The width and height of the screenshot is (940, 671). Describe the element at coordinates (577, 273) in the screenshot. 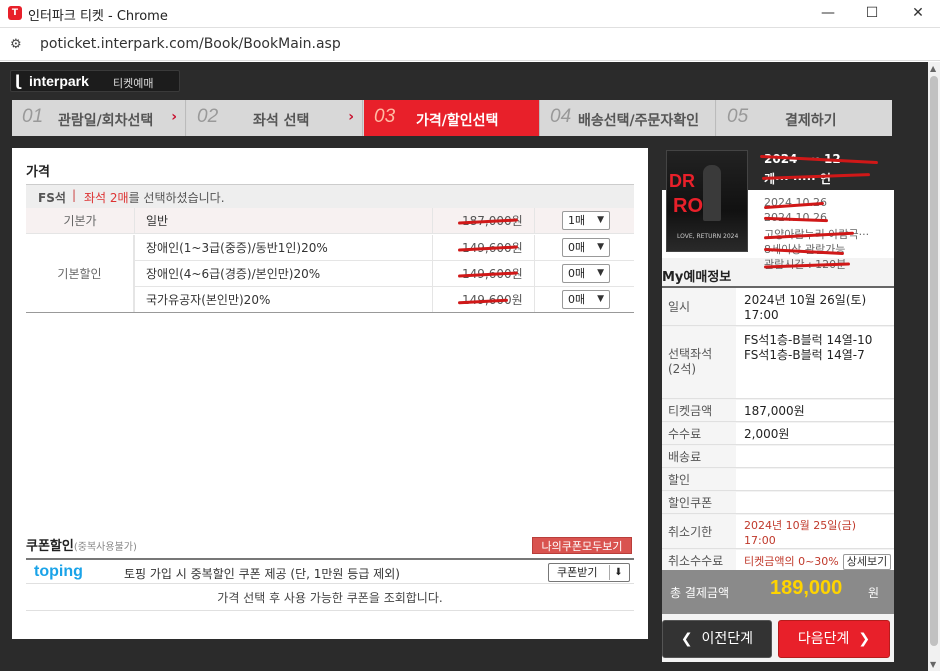

I see `quantity-value: 0매` at that location.